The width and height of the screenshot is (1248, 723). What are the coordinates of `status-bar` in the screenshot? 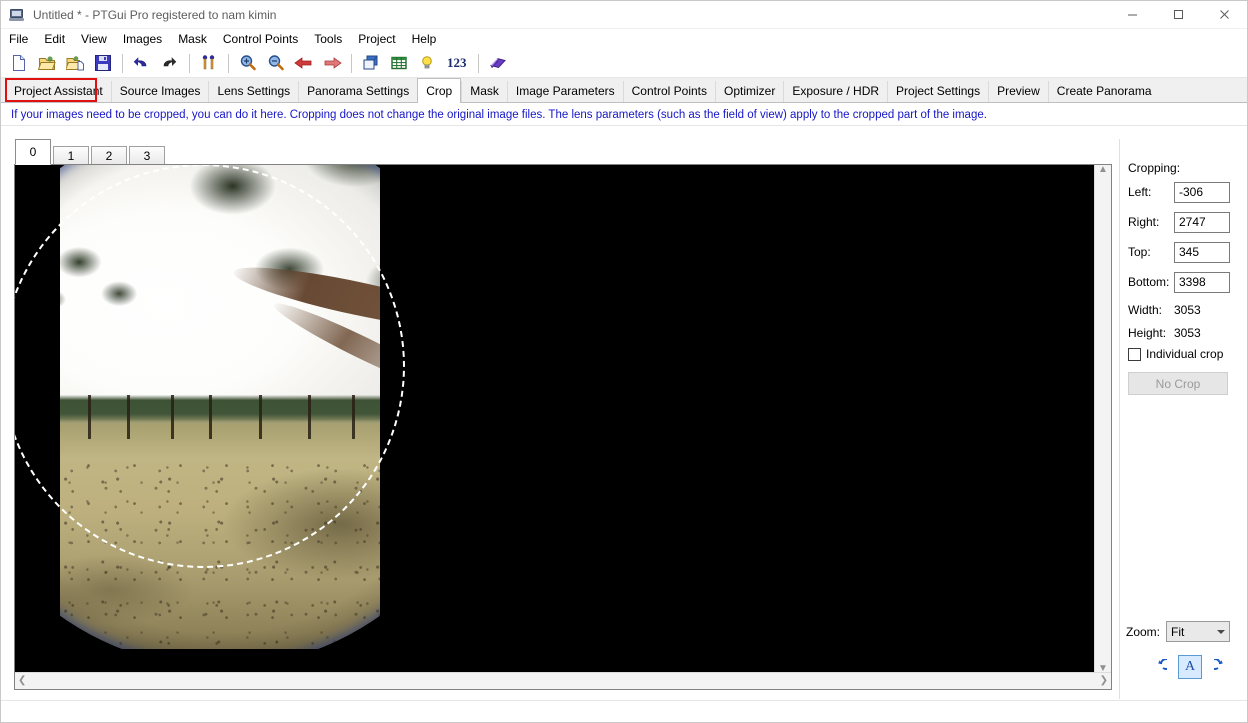 It's located at (624, 711).